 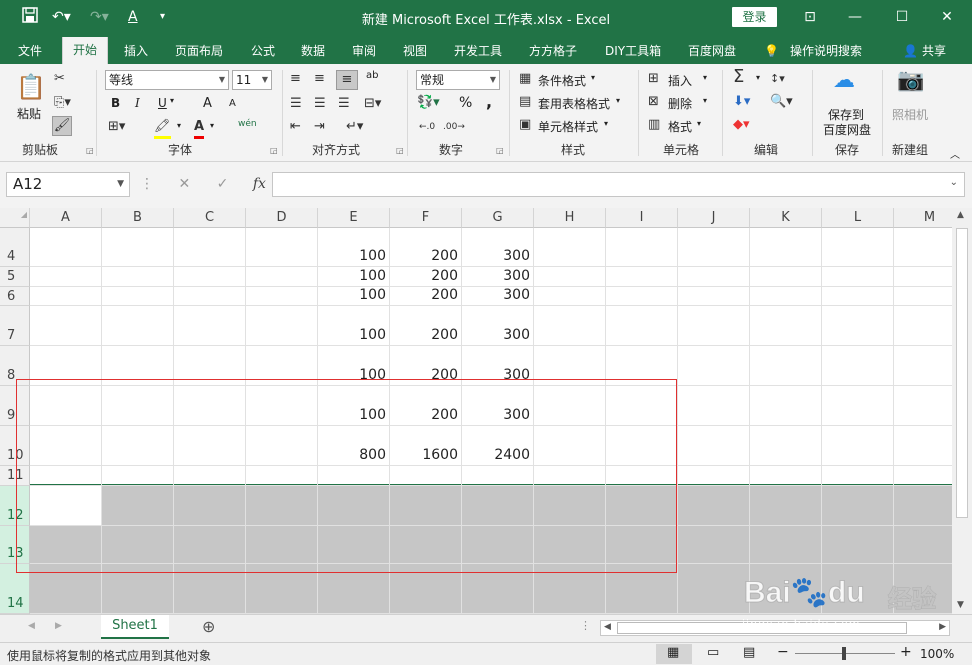 I want to click on cell-styles-icon: ▣, so click(x=525, y=125).